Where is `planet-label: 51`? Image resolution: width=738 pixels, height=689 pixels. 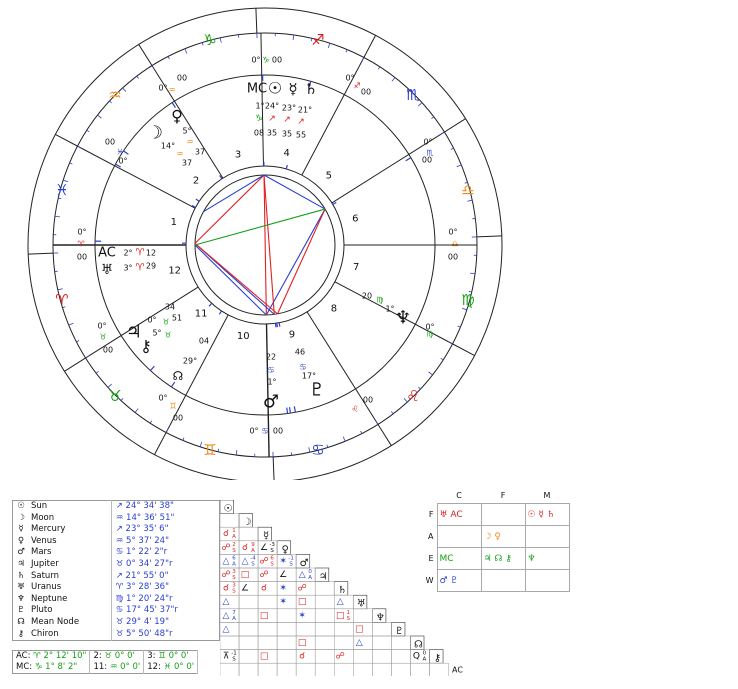
planet-label: 51 is located at coordinates (177, 318).